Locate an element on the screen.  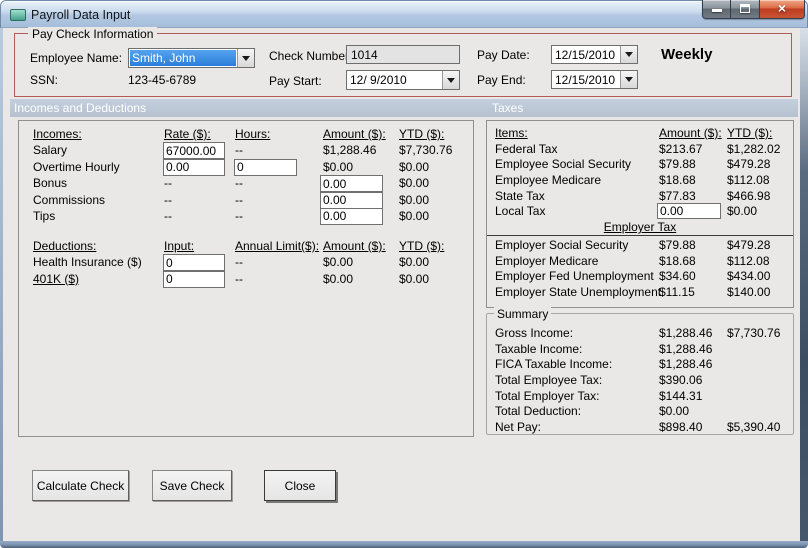
tax-row-local: Local Tax $0.00 is located at coordinates (640, 211).